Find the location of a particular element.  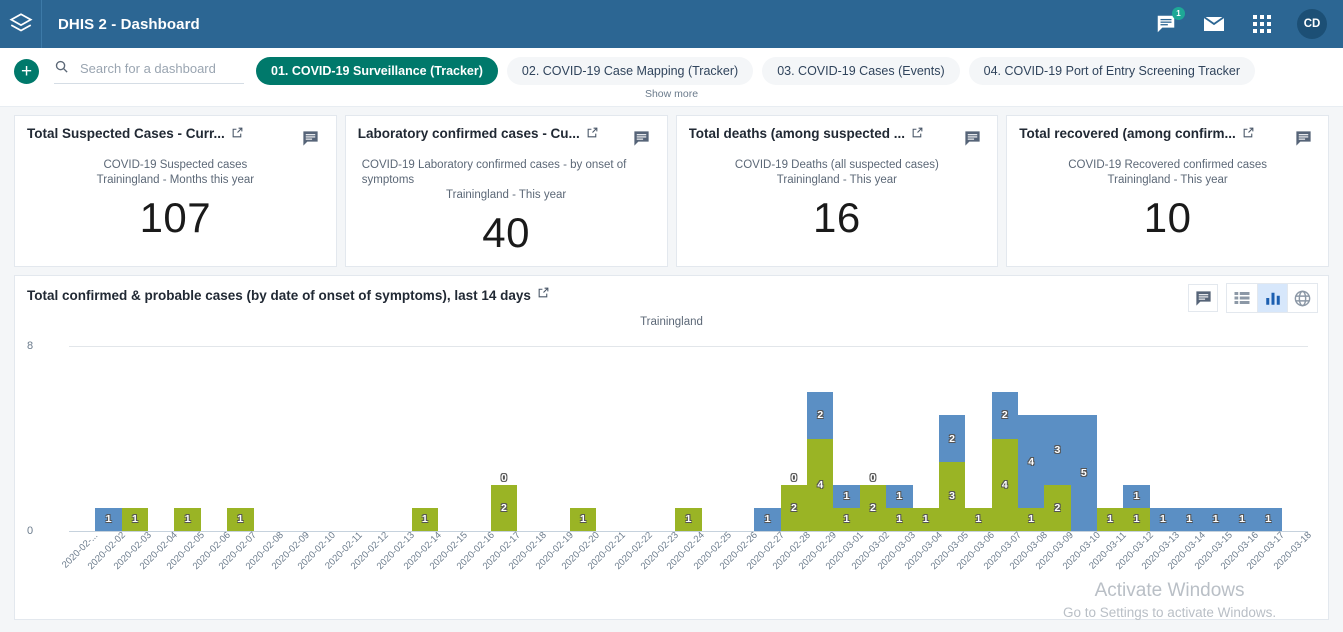

messages-icon: 1 is located at coordinates (1169, 22).